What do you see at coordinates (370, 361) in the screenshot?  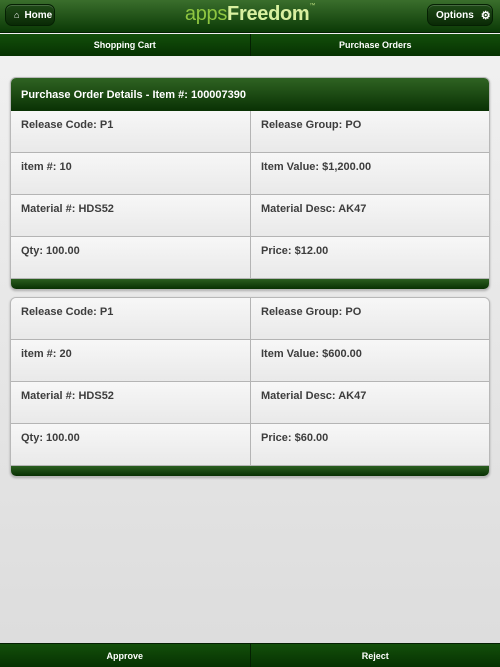 I see `item-value-field: Item Value: $600.00` at bounding box center [370, 361].